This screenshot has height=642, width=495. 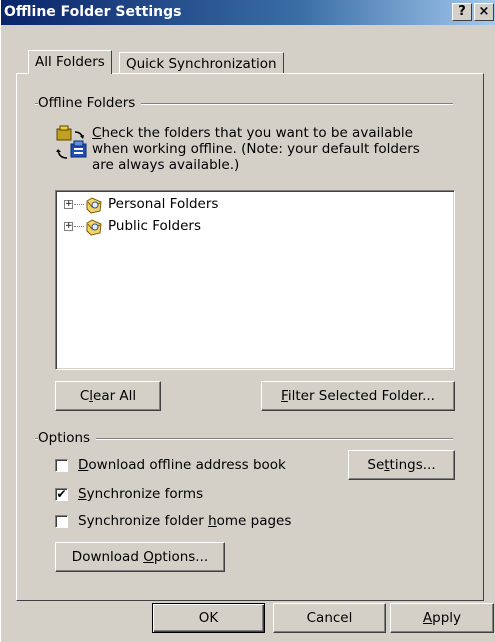 I want to click on tab-quick-synchronization: Quick Synchronization, so click(x=201, y=63).